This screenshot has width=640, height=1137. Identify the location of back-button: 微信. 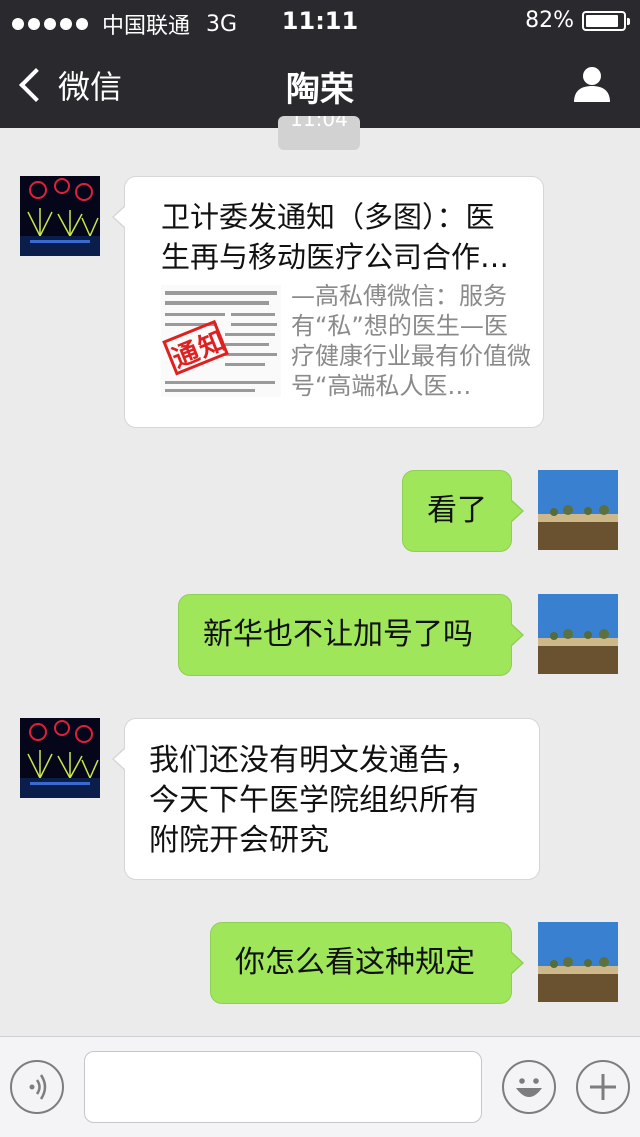
(70, 85).